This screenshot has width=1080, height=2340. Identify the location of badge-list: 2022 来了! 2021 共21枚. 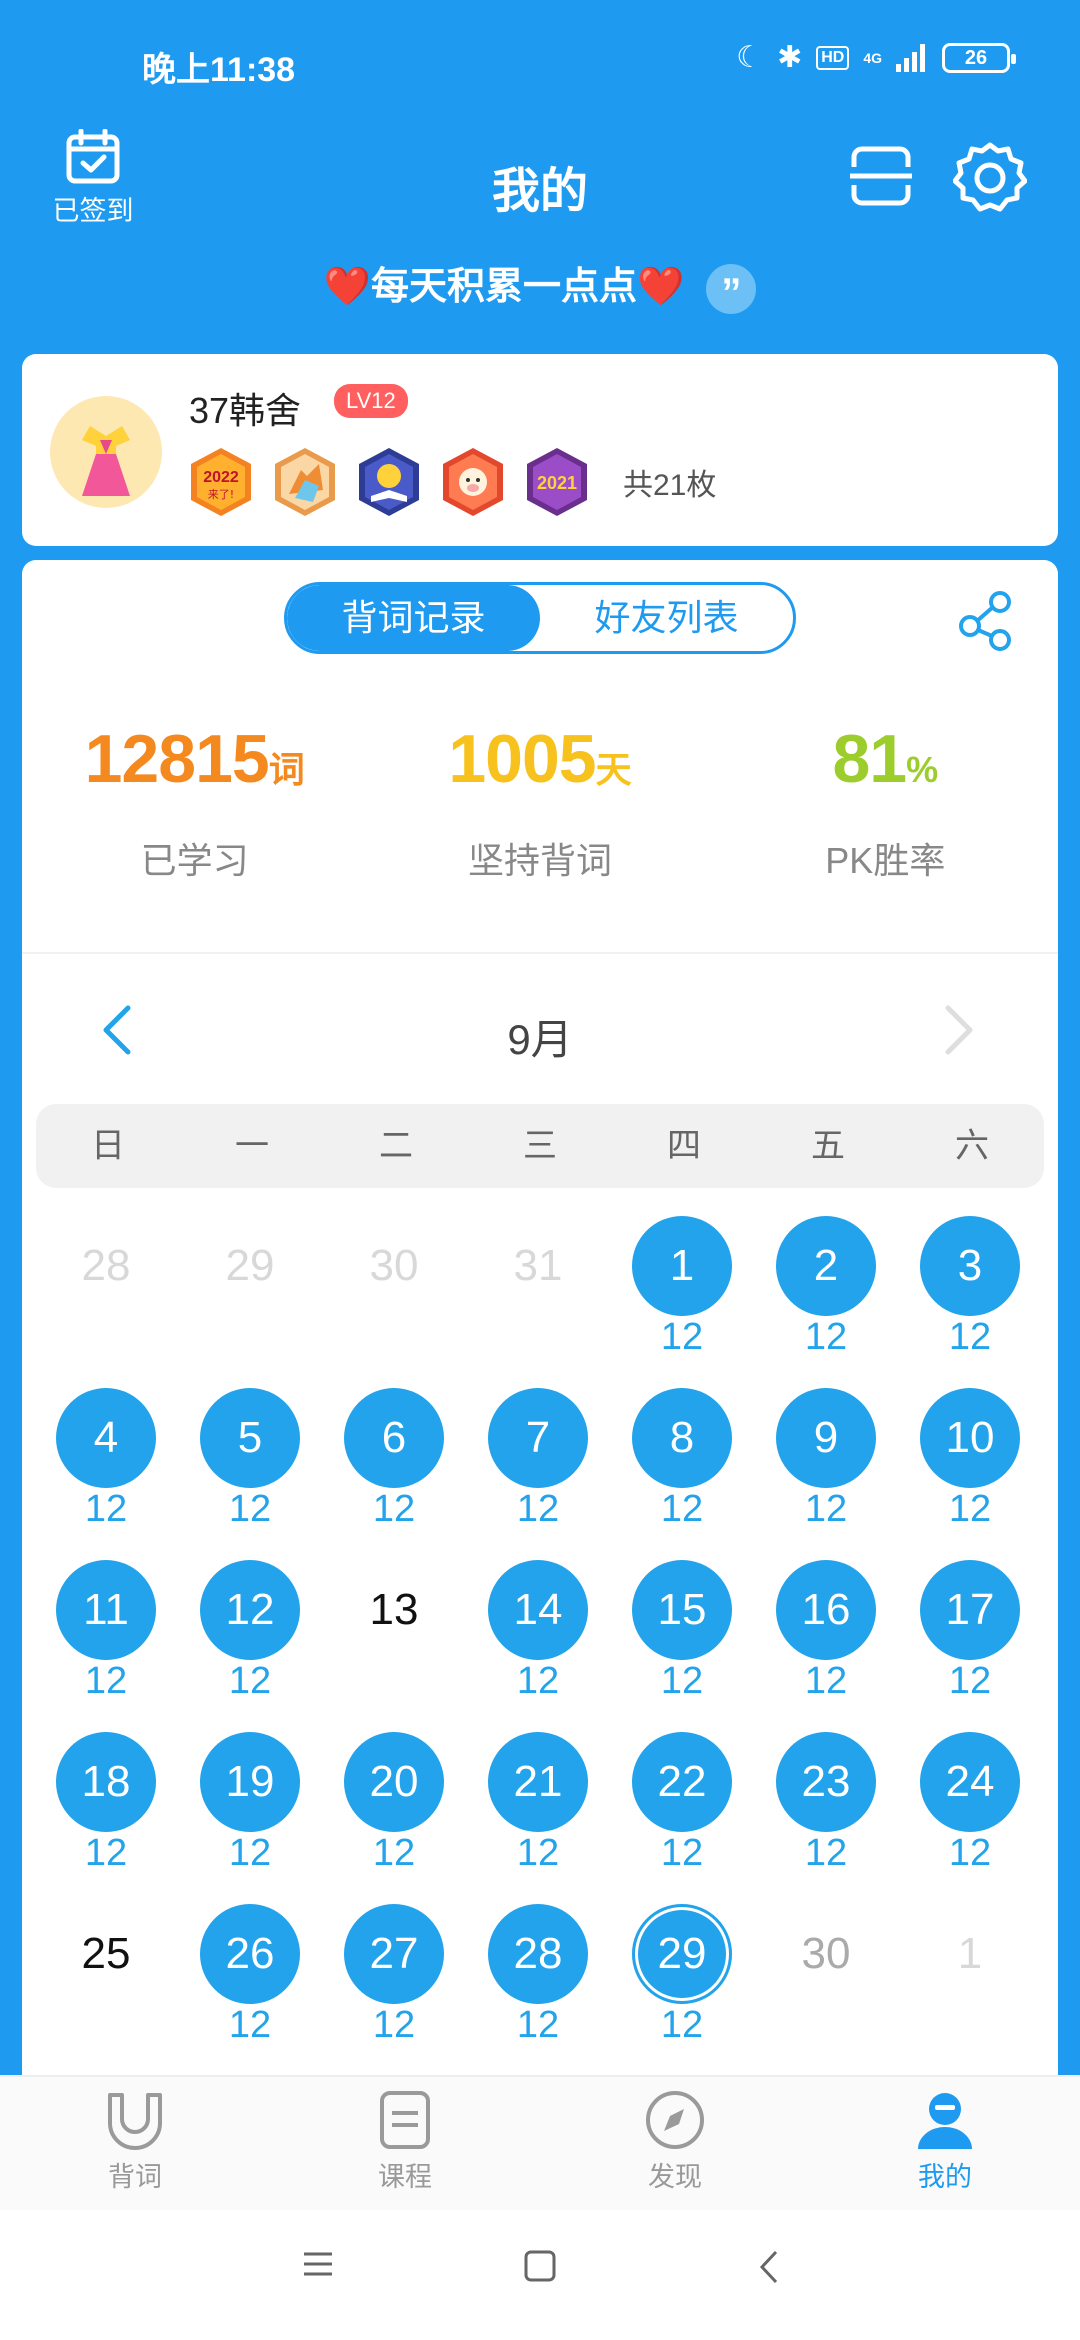
(451, 482).